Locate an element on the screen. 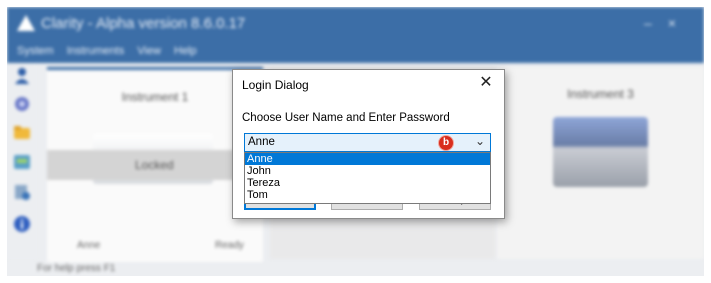 This screenshot has width=711, height=283. close-icon: ✕ is located at coordinates (486, 83).